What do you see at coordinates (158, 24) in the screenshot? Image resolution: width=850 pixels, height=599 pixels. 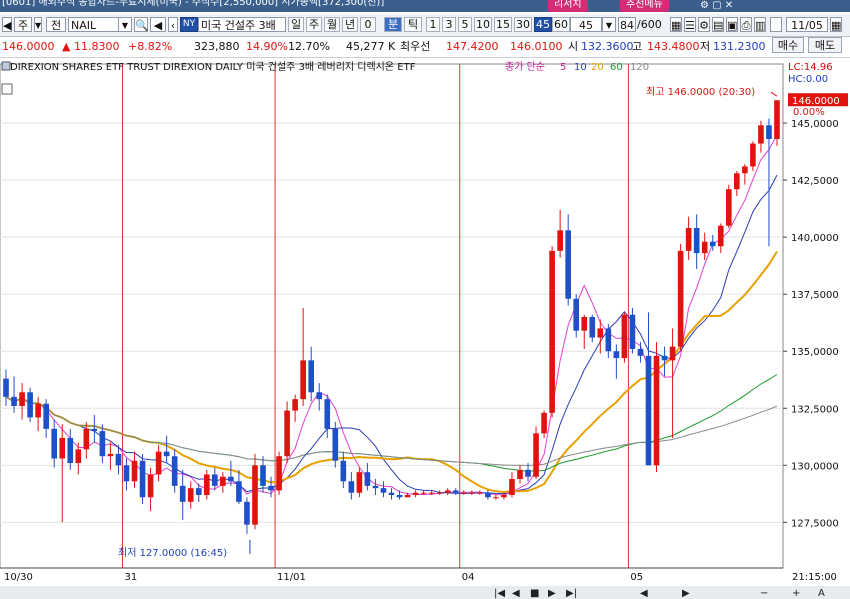 I see `speaker-icon: ◀` at bounding box center [158, 24].